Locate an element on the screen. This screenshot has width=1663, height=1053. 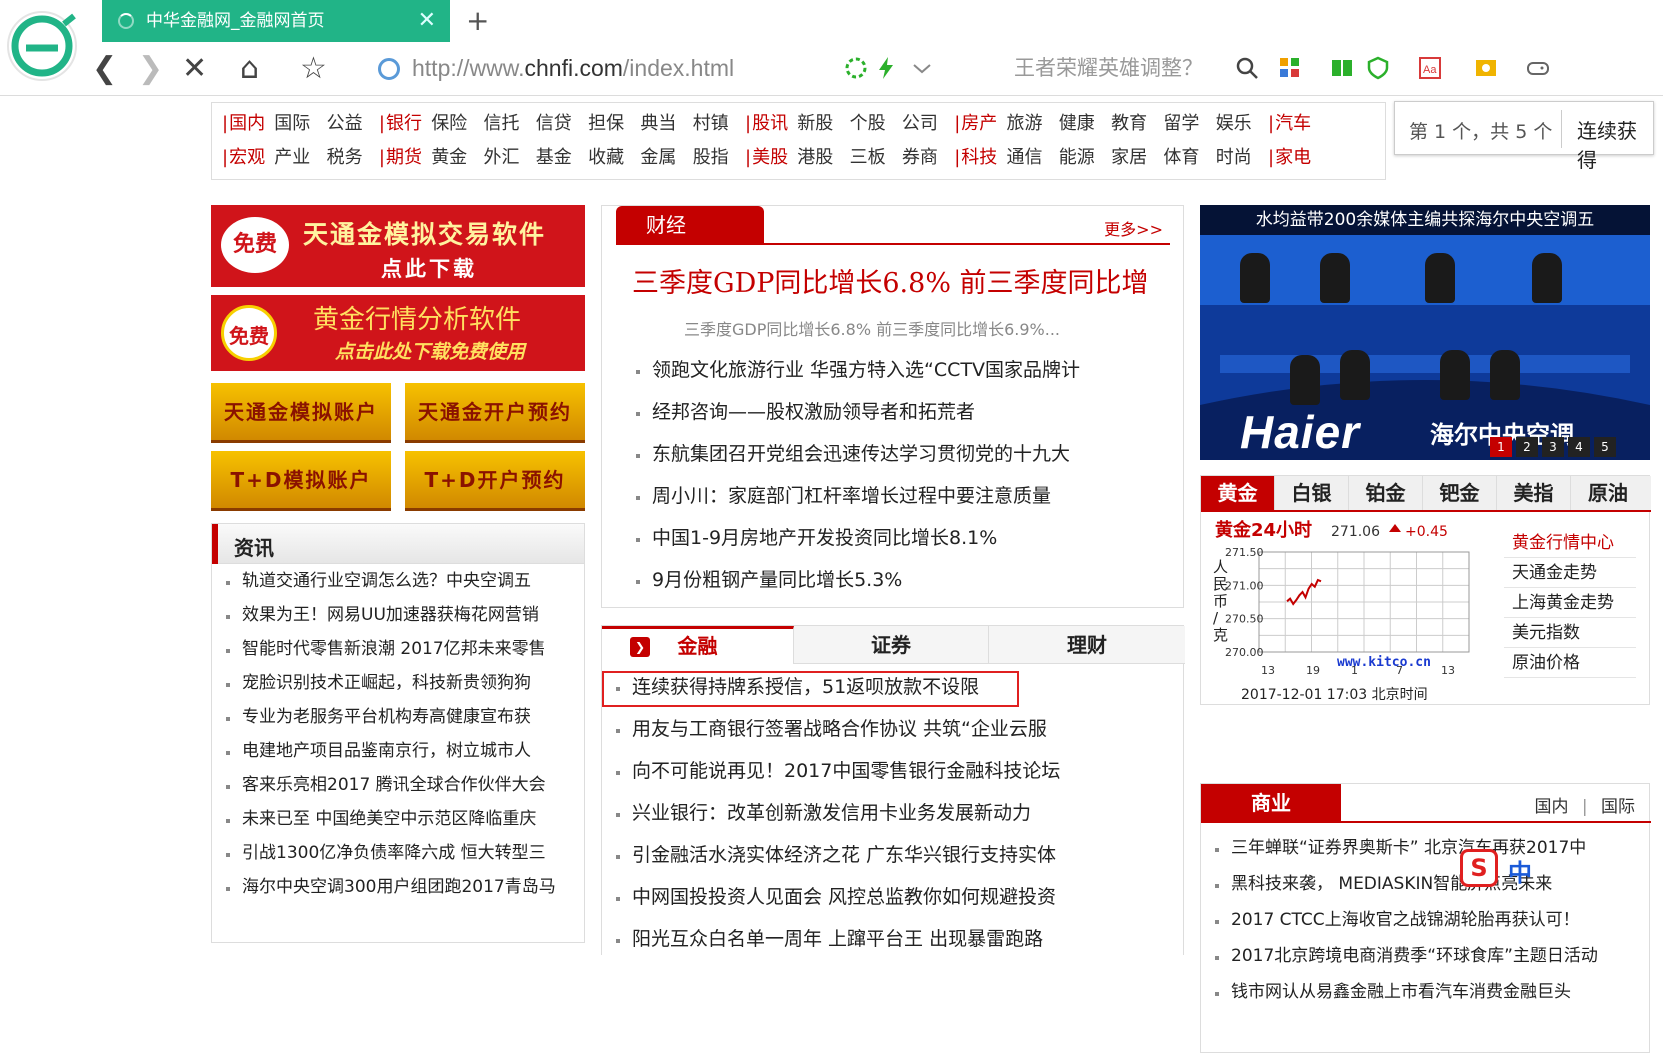
category-link: 公益 is located at coordinates (345, 122).